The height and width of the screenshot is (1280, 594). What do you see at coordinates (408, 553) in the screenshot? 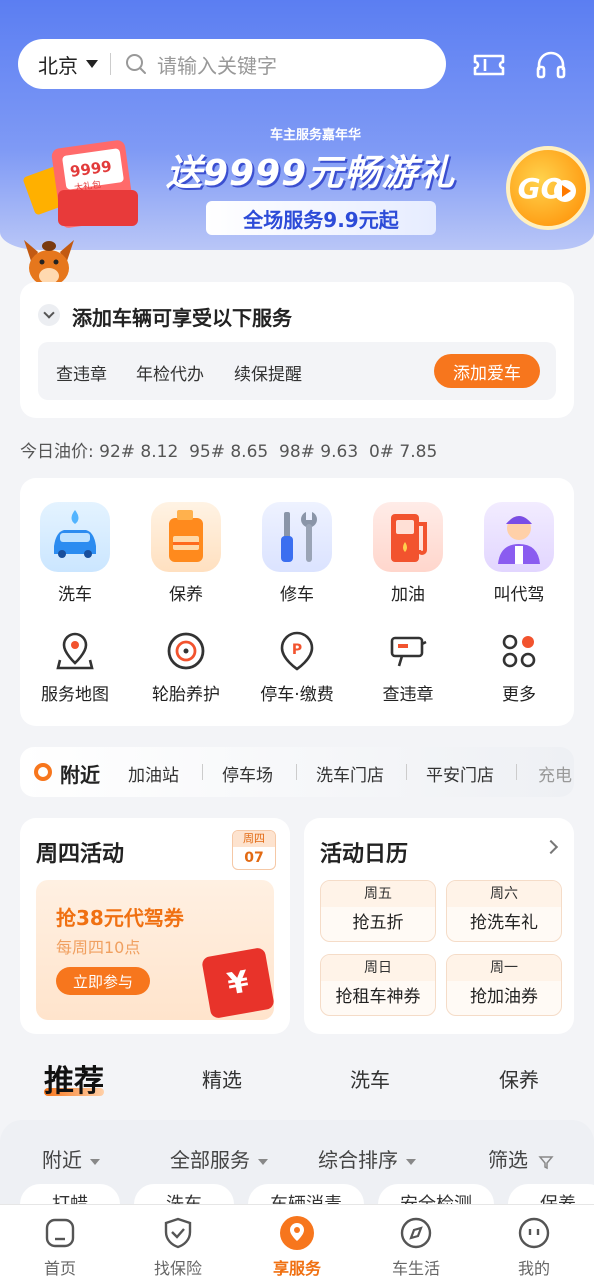
I see `service-refuel: 加油` at bounding box center [408, 553].